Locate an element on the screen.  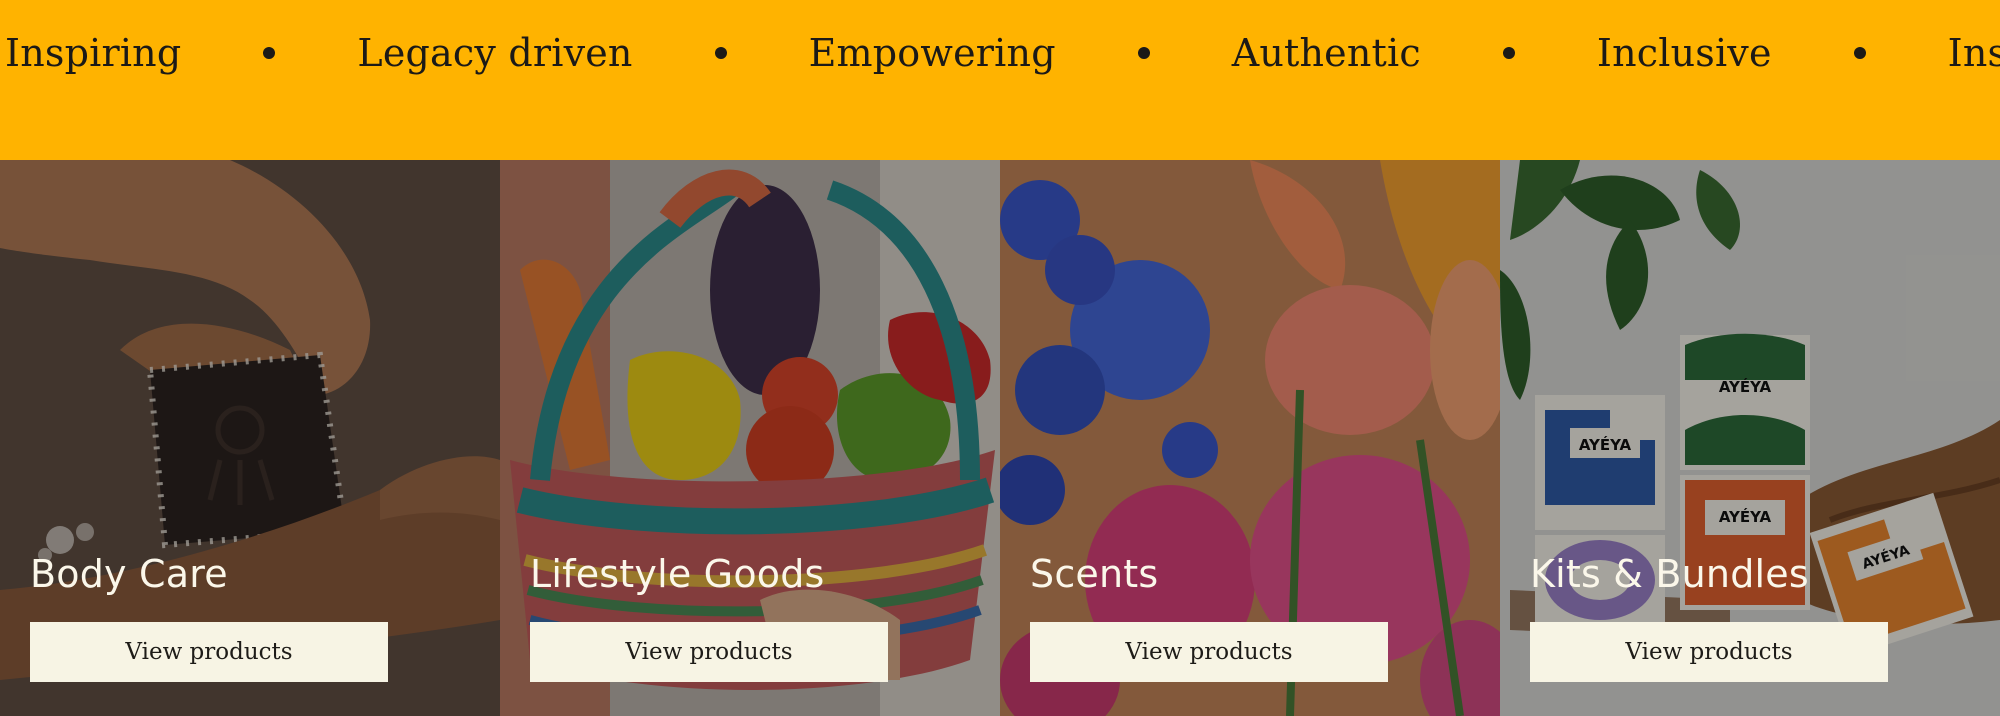
collection-title: Body Care is located at coordinates (129, 574).